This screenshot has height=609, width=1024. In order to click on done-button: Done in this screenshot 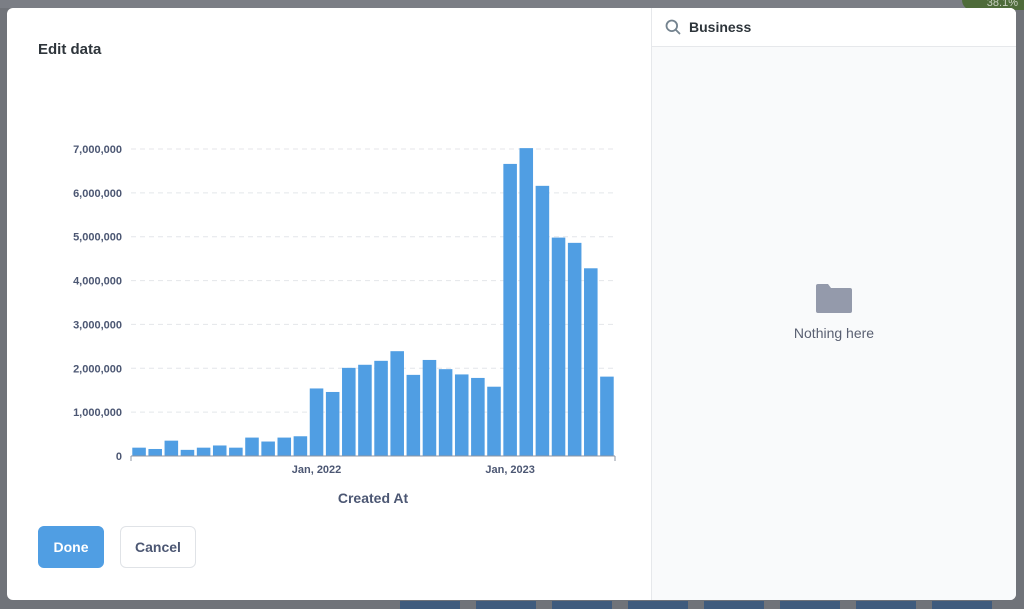, I will do `click(71, 547)`.